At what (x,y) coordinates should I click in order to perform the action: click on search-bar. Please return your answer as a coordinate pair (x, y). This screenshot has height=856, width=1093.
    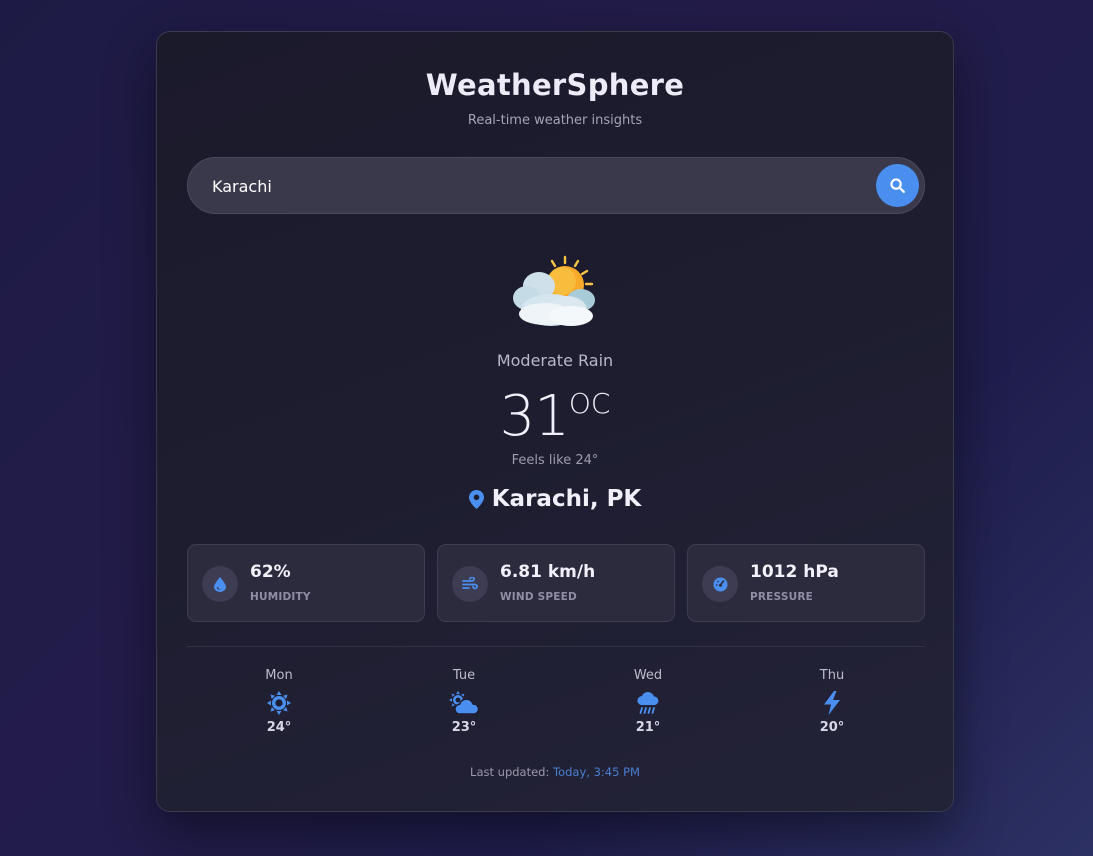
    Looking at the image, I should click on (556, 185).